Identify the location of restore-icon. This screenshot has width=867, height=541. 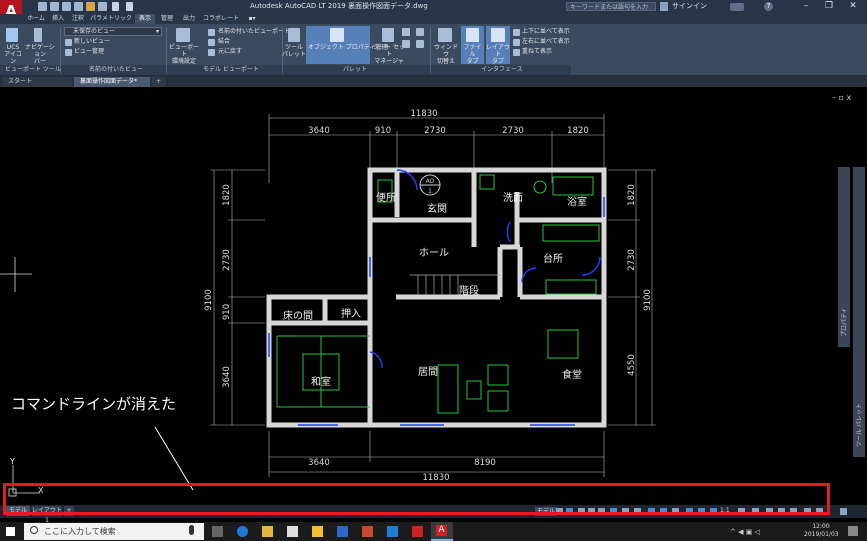
(211, 52).